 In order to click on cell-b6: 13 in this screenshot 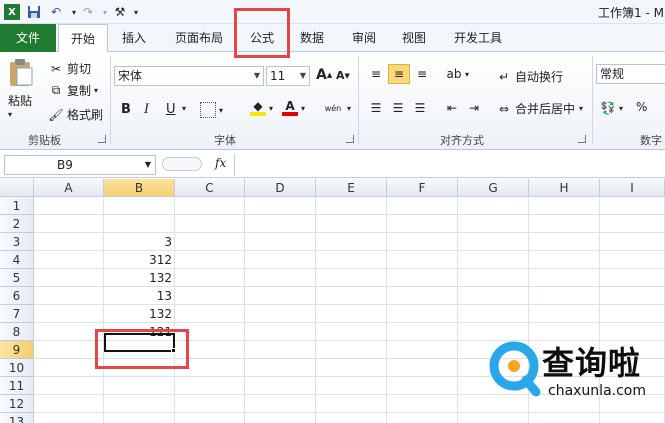, I will do `click(139, 296)`.